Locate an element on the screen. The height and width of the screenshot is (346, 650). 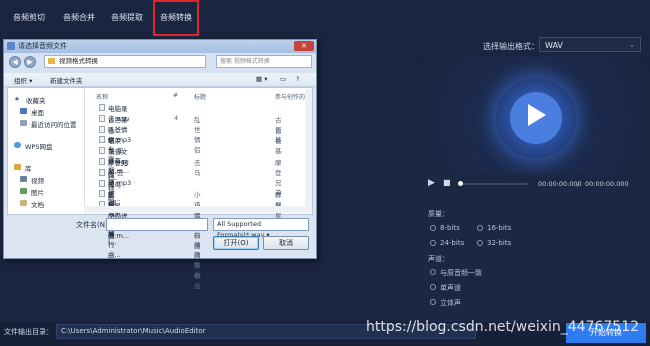
nav-pictures: 图片 is located at coordinates (37, 192).